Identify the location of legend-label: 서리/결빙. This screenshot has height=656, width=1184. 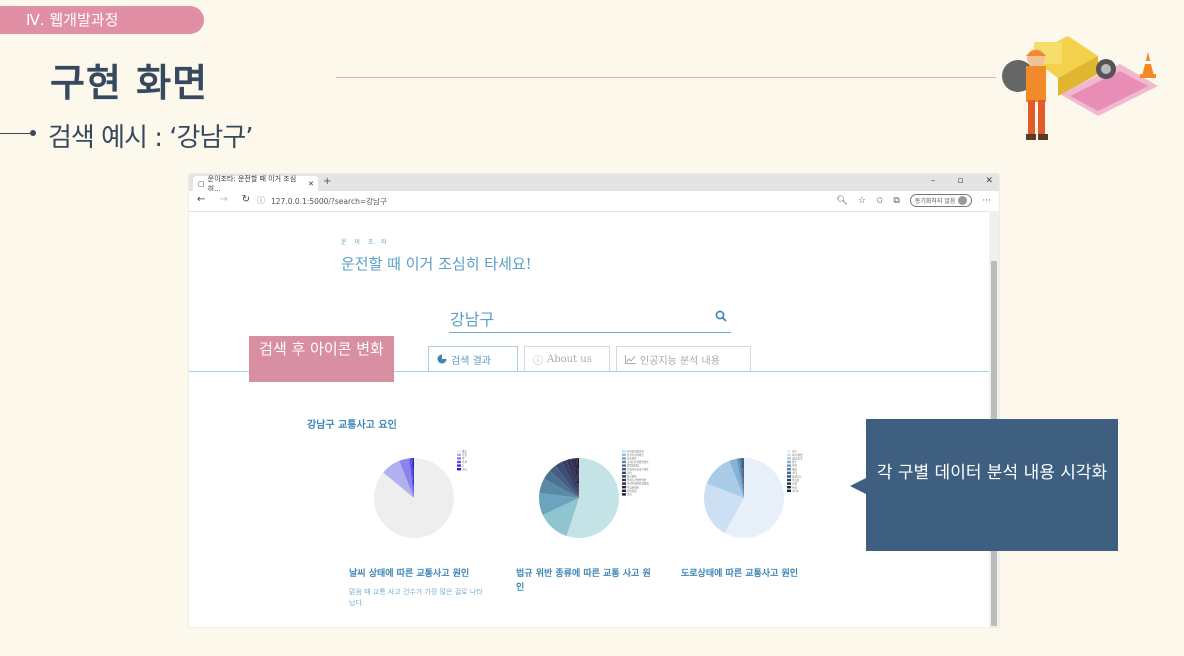
(797, 455).